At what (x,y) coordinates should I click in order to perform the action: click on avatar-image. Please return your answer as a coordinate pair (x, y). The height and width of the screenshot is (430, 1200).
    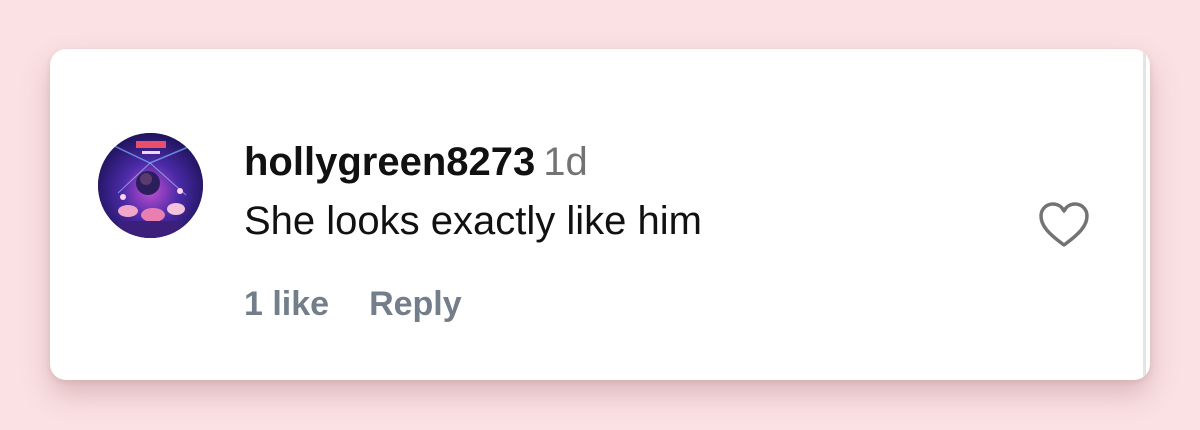
    Looking at the image, I should click on (150, 185).